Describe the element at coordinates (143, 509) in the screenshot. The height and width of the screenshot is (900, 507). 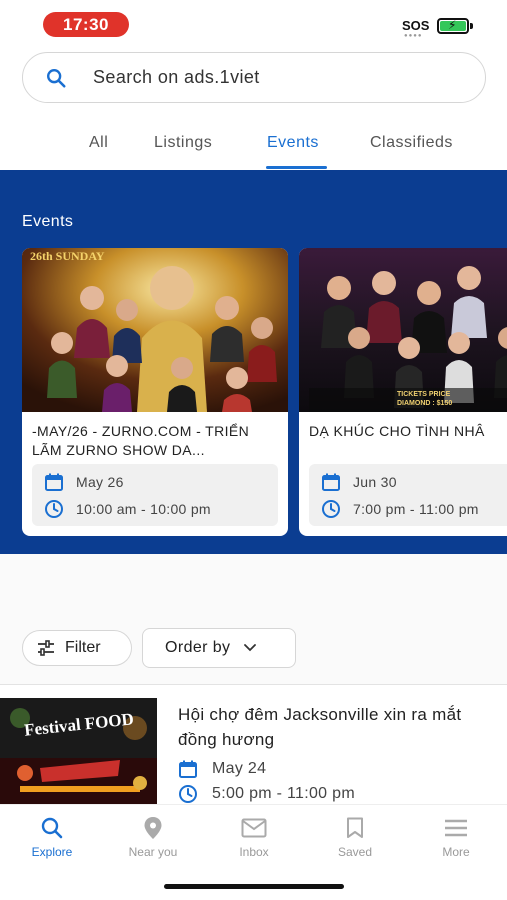
I see `event-time: 10:00 am - 10:00 pm` at that location.